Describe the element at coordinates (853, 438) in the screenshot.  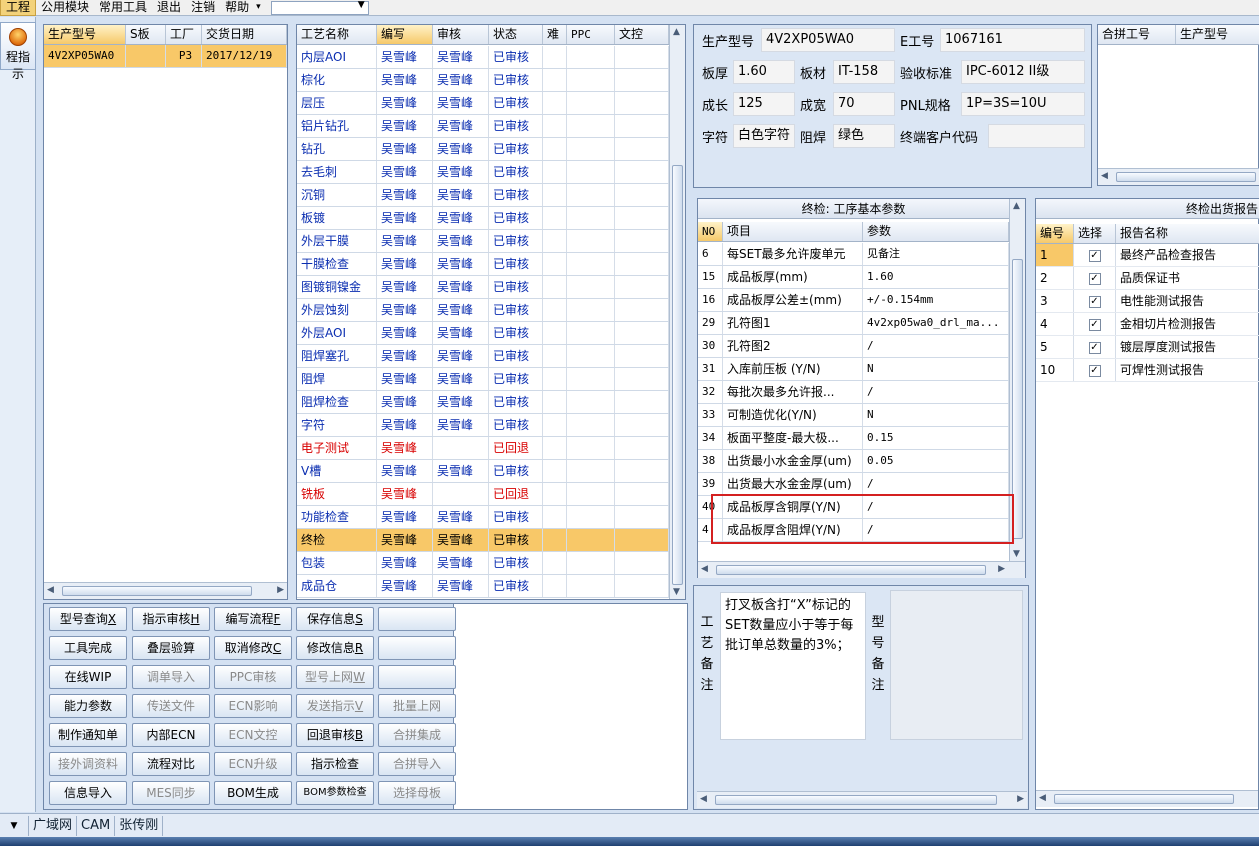
I see `table-row: 34 板面平整度-最大极... 0.15` at that location.